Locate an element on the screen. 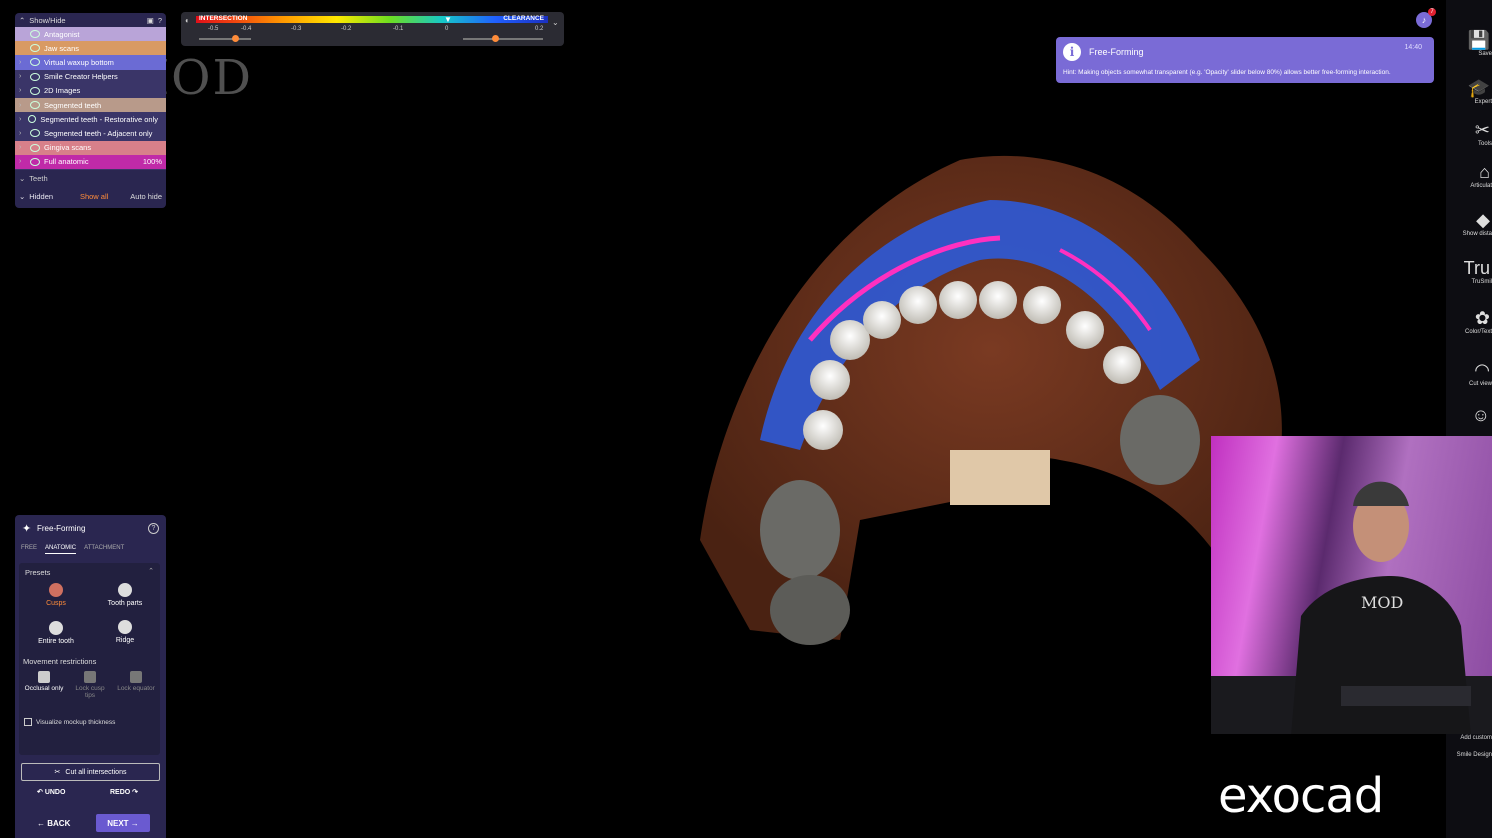 This screenshot has width=1492, height=838. movement-label: Lock cusp tips is located at coordinates (90, 692).